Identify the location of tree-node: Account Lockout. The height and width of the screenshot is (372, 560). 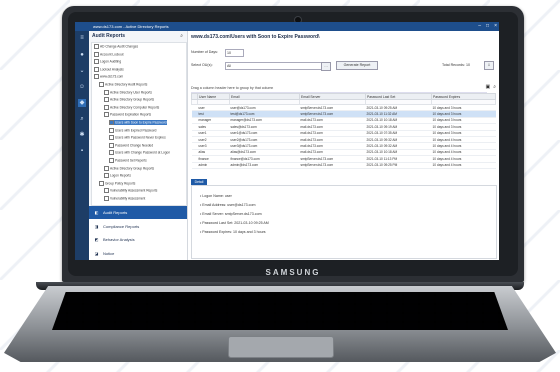
(109, 54).